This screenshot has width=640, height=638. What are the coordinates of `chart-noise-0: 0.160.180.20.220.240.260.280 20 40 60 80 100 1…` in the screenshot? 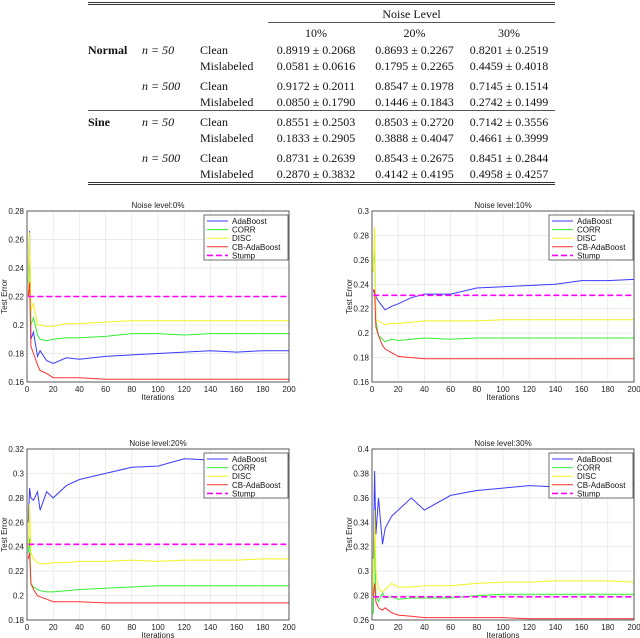 It's located at (148, 300).